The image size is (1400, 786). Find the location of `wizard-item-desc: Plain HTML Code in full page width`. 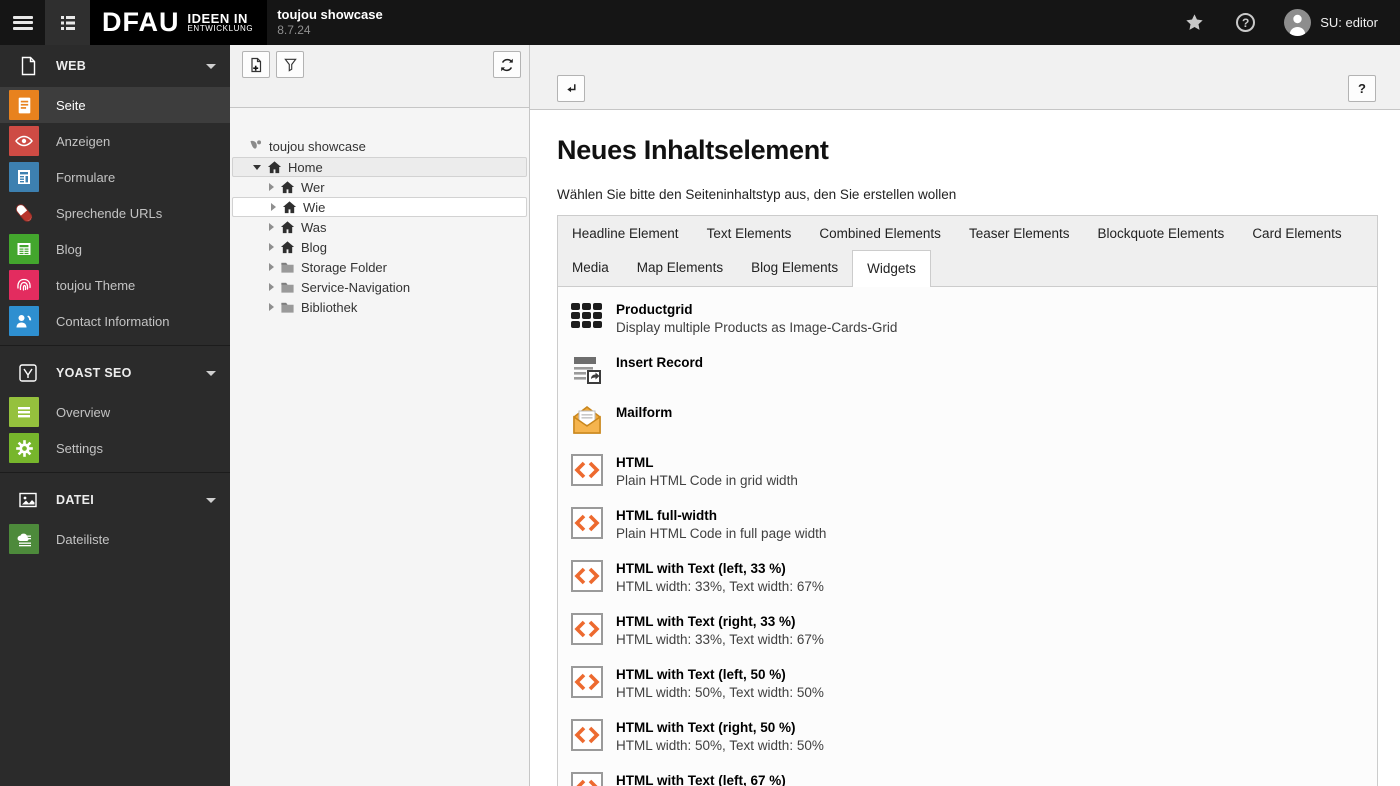

wizard-item-desc: Plain HTML Code in full page width is located at coordinates (721, 533).